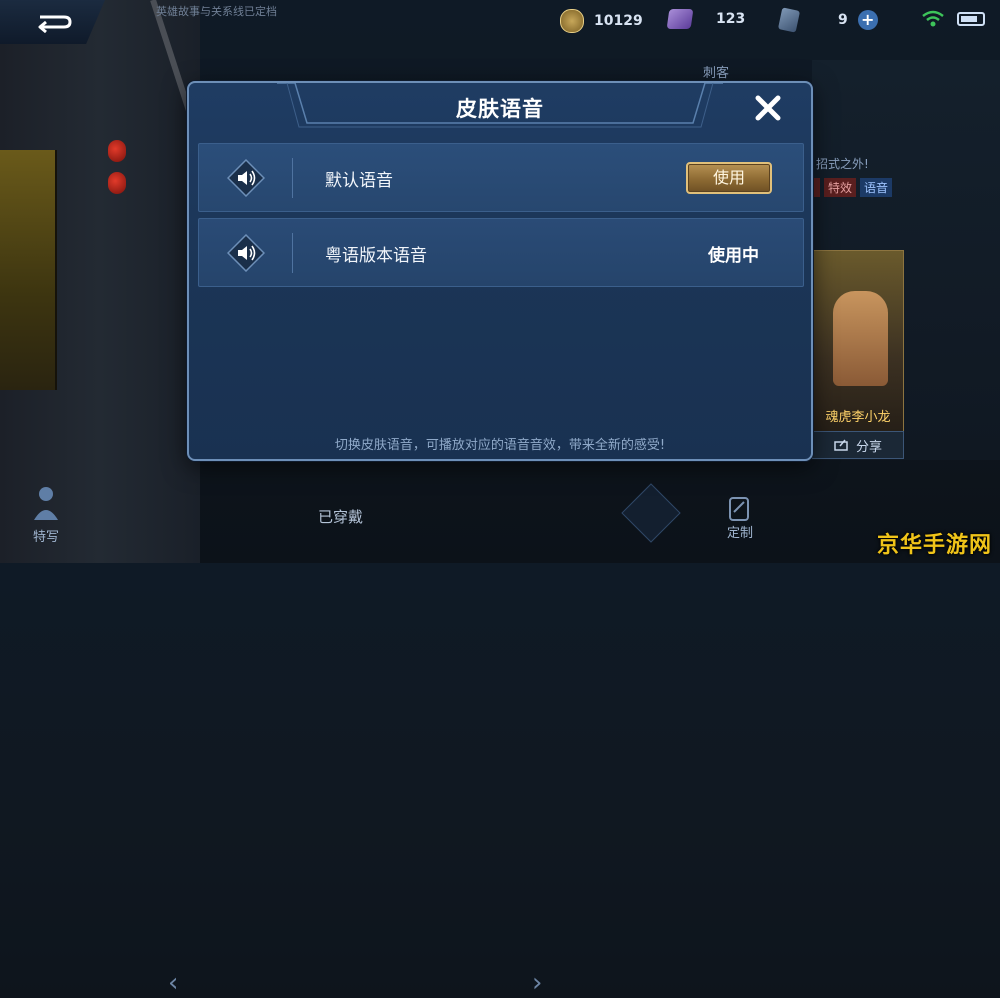  What do you see at coordinates (537, 983) in the screenshot?
I see `next-skin-icon: ›` at bounding box center [537, 983].